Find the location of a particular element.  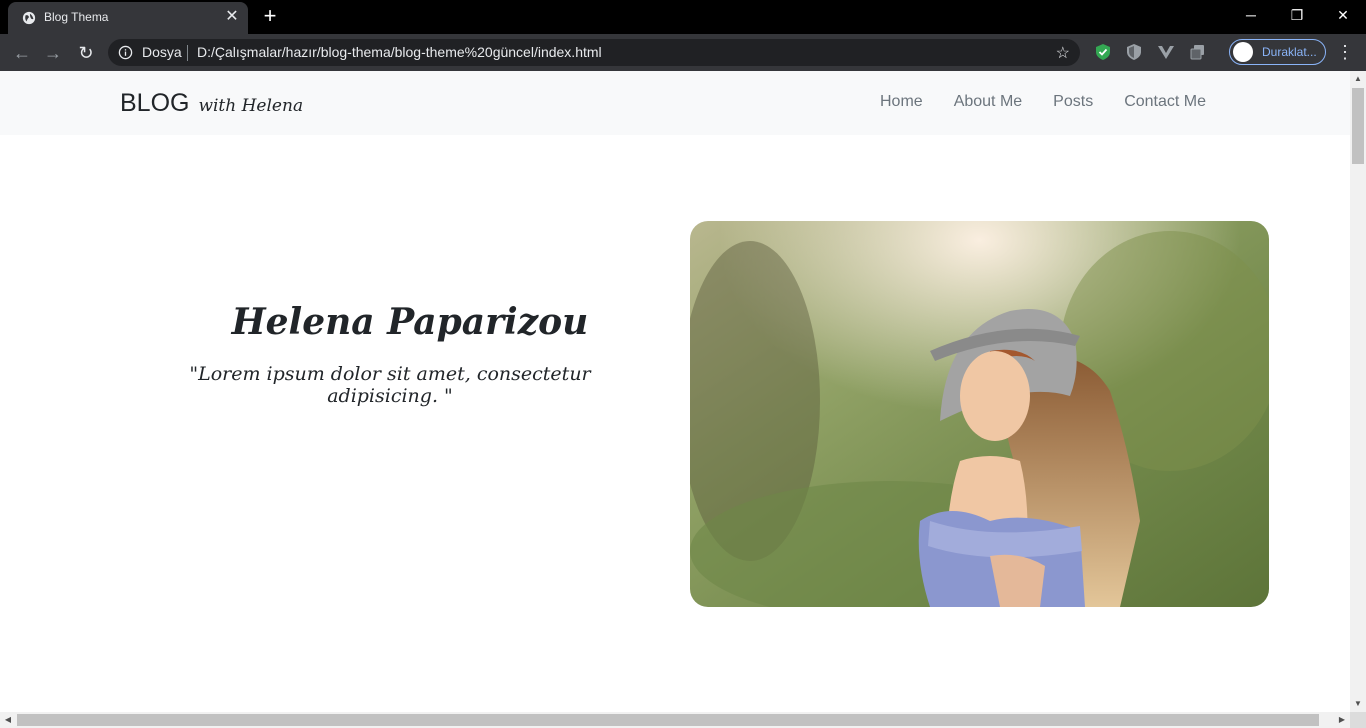

close-tab-icon: ✕ is located at coordinates (232, 17).